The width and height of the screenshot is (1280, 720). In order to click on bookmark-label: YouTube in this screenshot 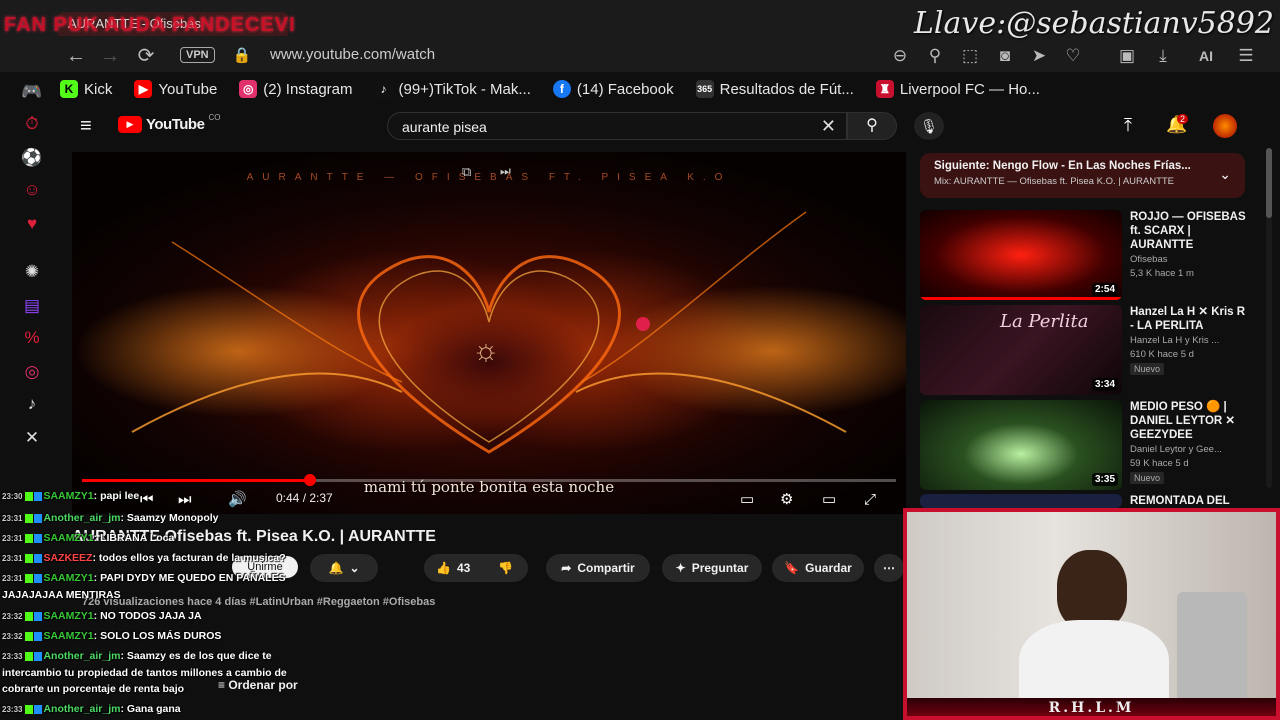, I will do `click(188, 89)`.